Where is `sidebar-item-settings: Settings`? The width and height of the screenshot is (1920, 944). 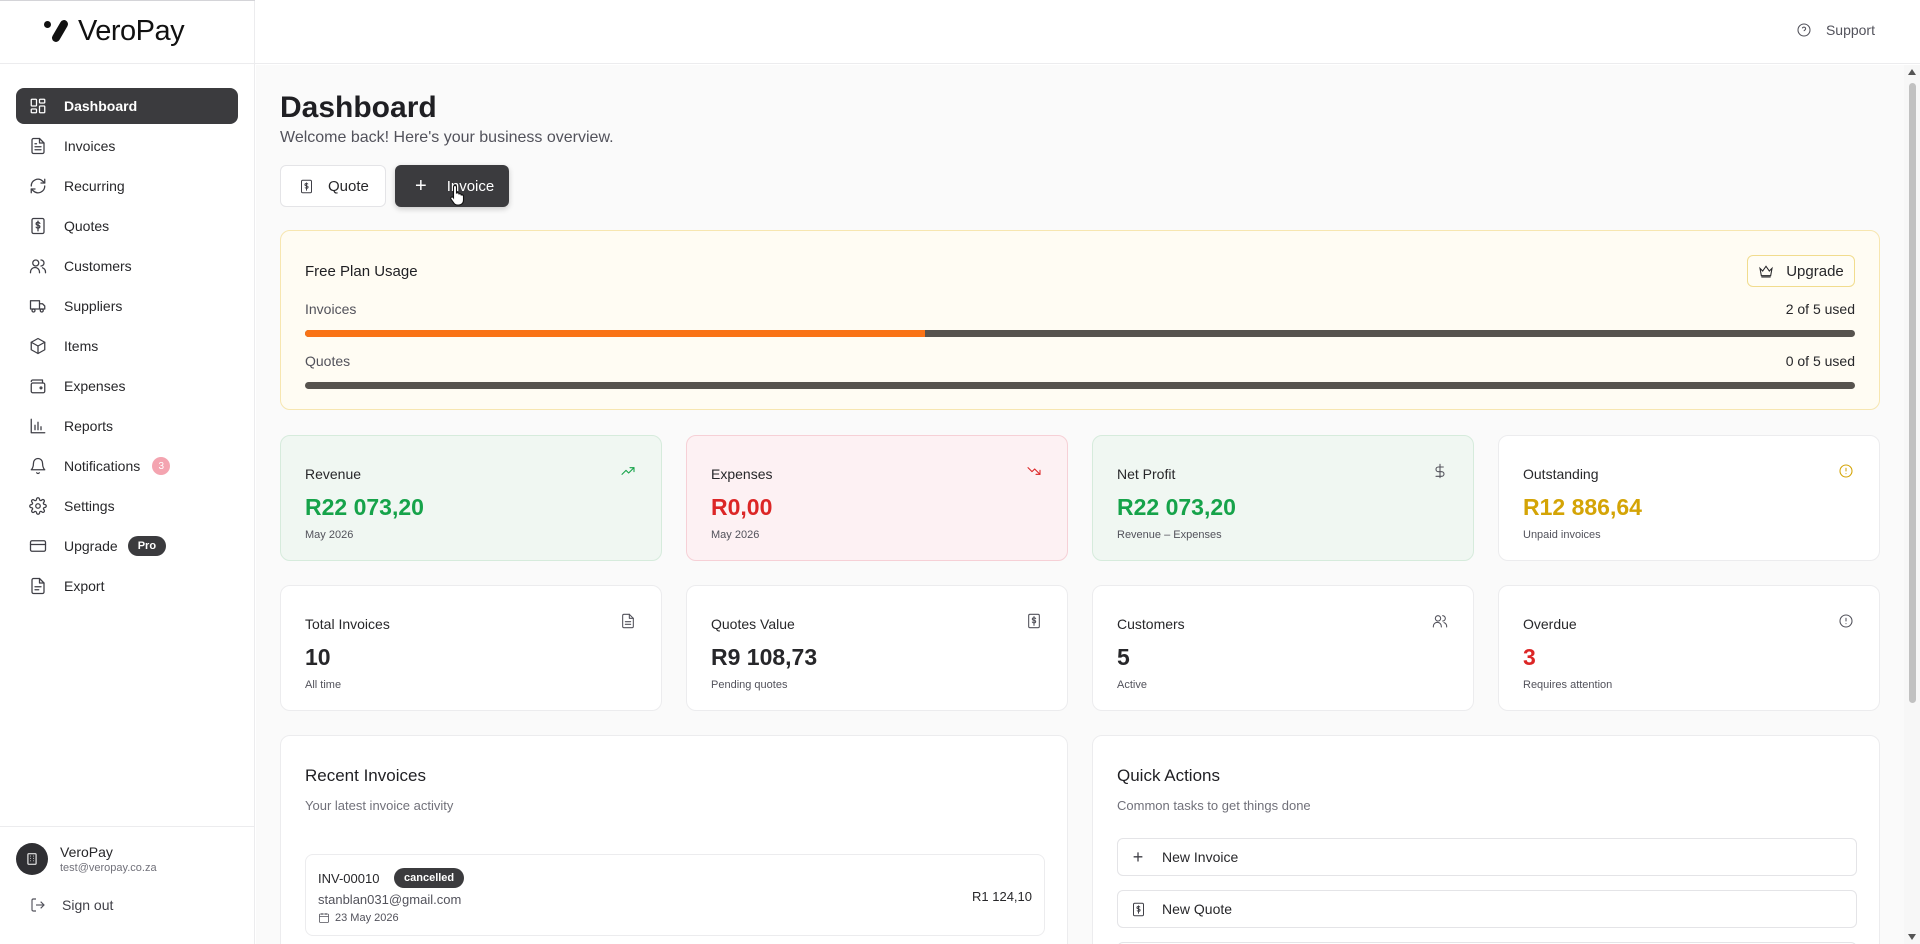
sidebar-item-settings: Settings is located at coordinates (127, 506).